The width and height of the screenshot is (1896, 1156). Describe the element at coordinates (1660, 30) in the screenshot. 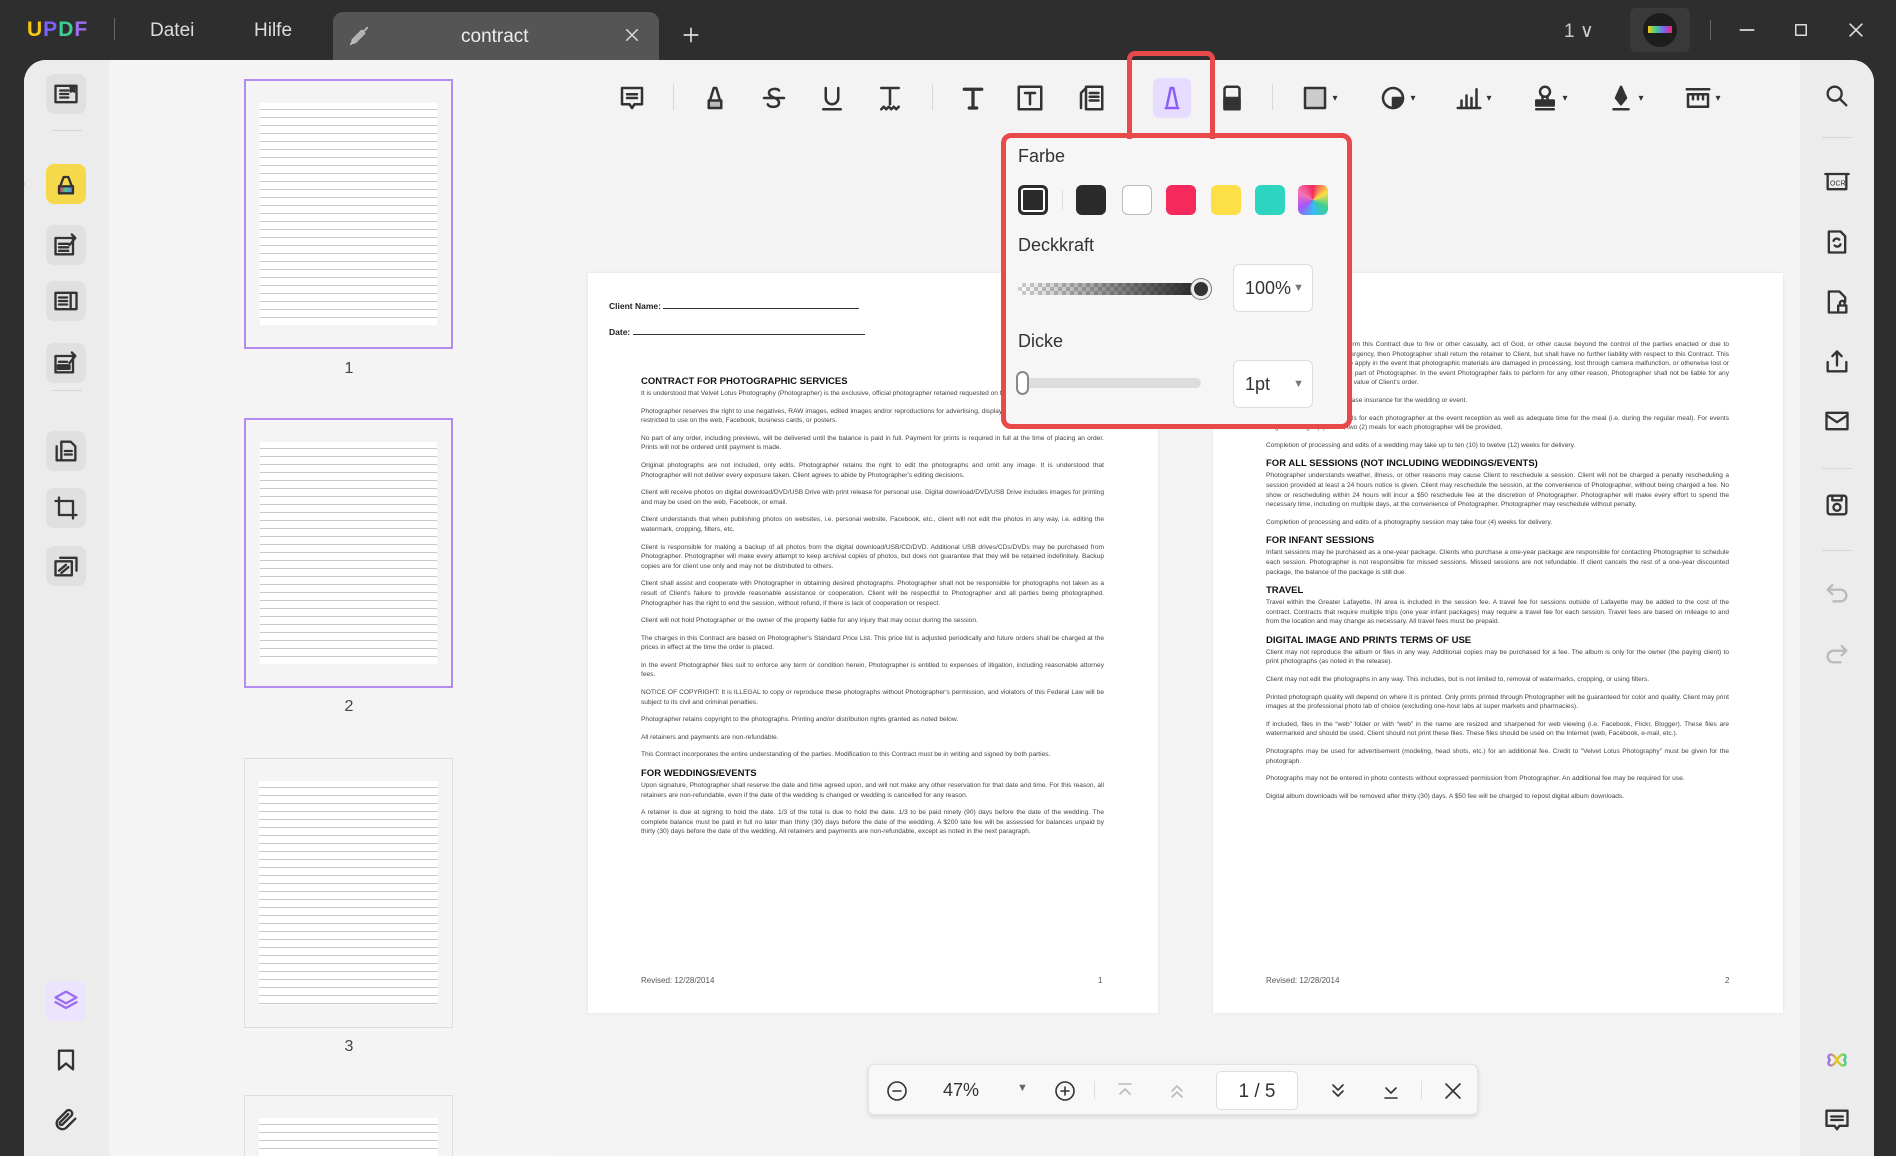

I see `account-button` at that location.